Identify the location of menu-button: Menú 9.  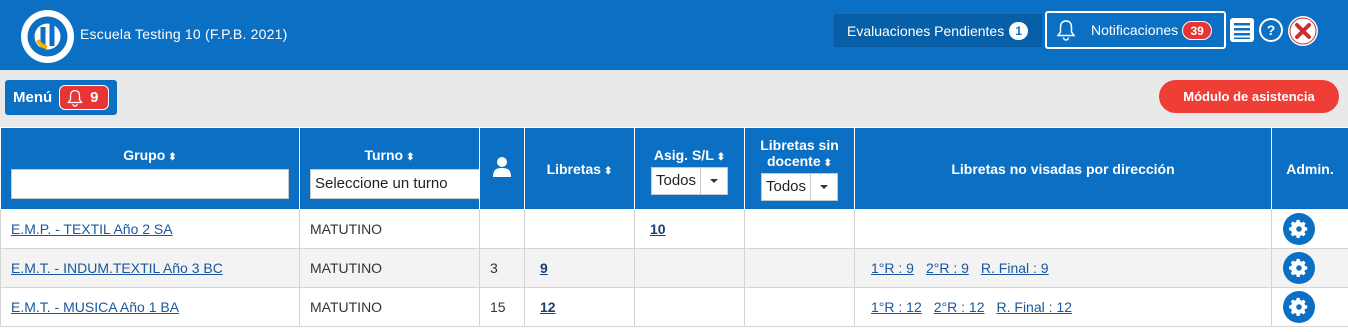
(61, 97).